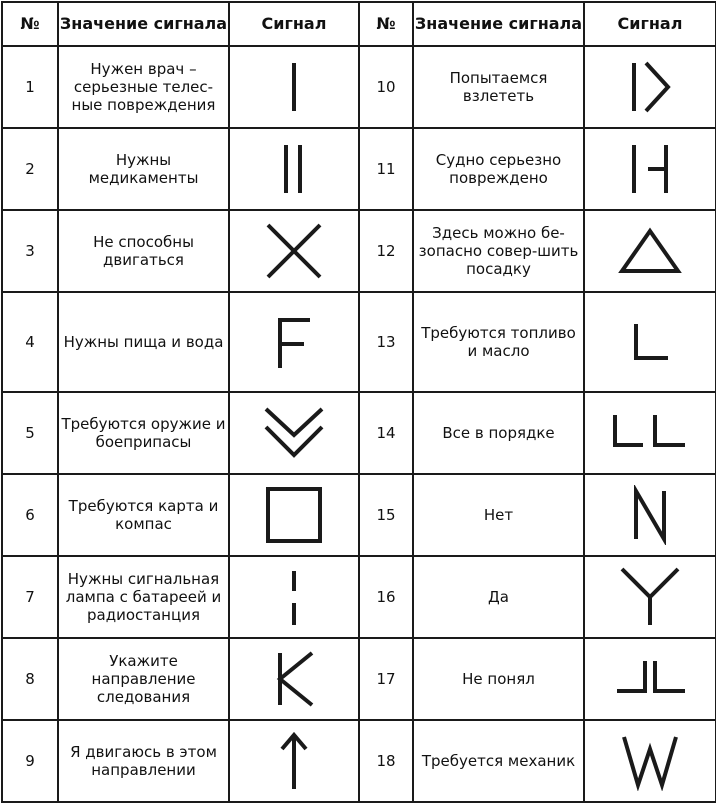  Describe the element at coordinates (143, 342) in the screenshot. I see `signal-meaning: Нужны пища и вода` at that location.